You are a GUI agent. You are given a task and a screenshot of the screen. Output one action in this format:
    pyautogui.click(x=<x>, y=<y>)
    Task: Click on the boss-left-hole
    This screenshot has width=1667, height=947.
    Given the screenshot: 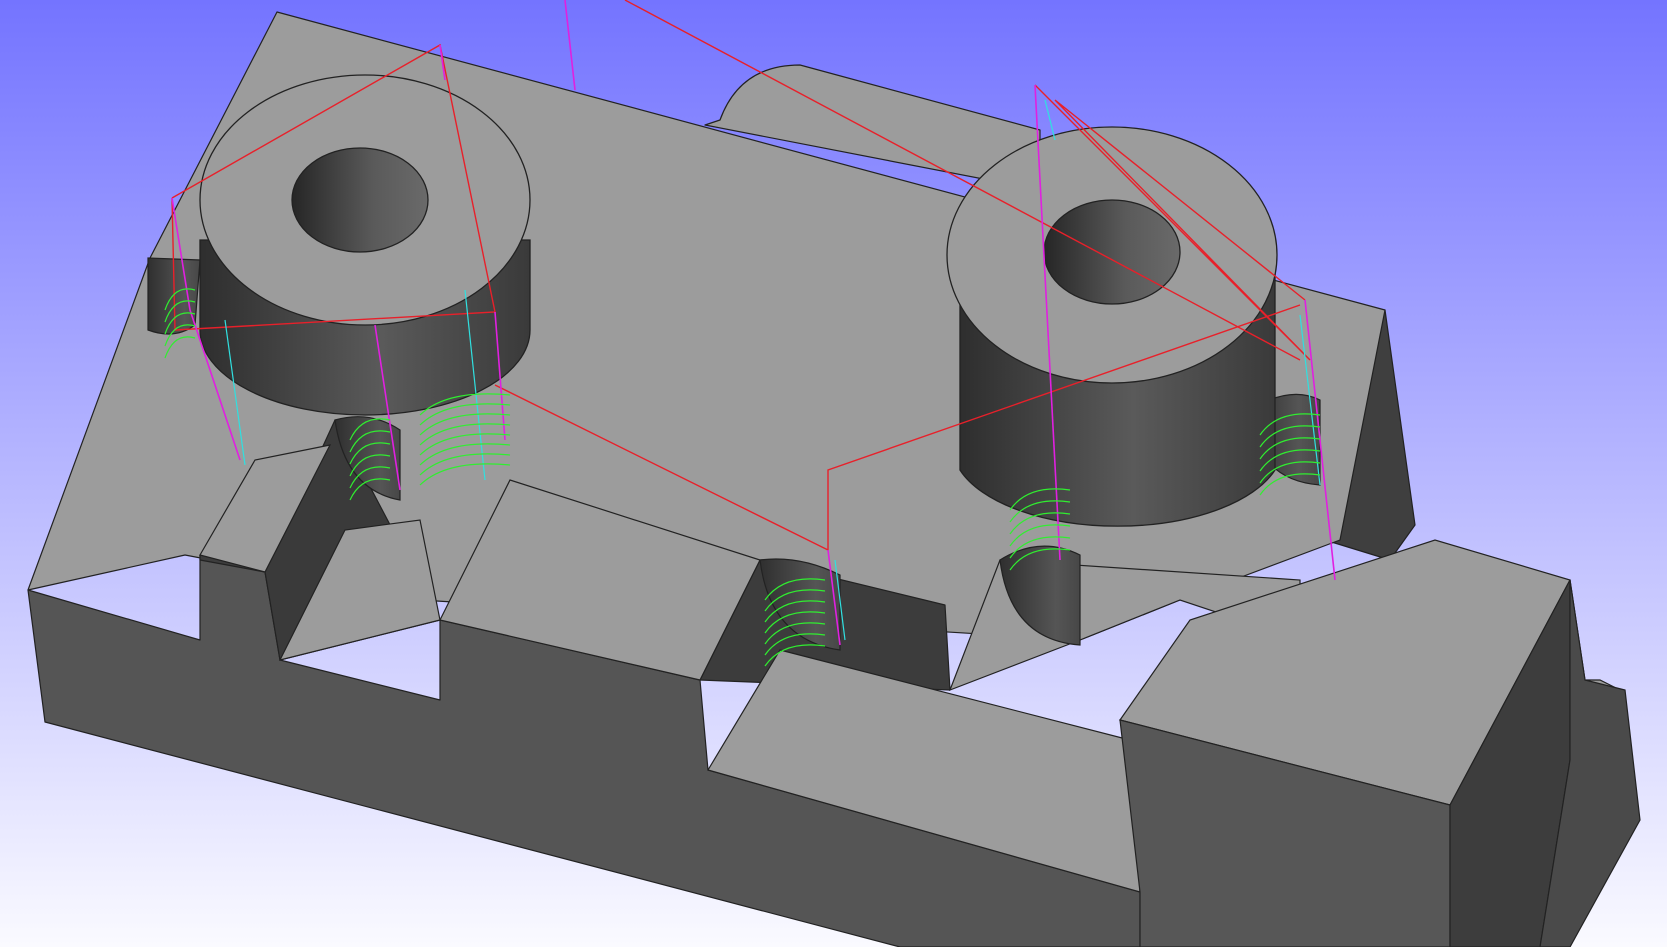 What is the action you would take?
    pyautogui.click(x=360, y=200)
    